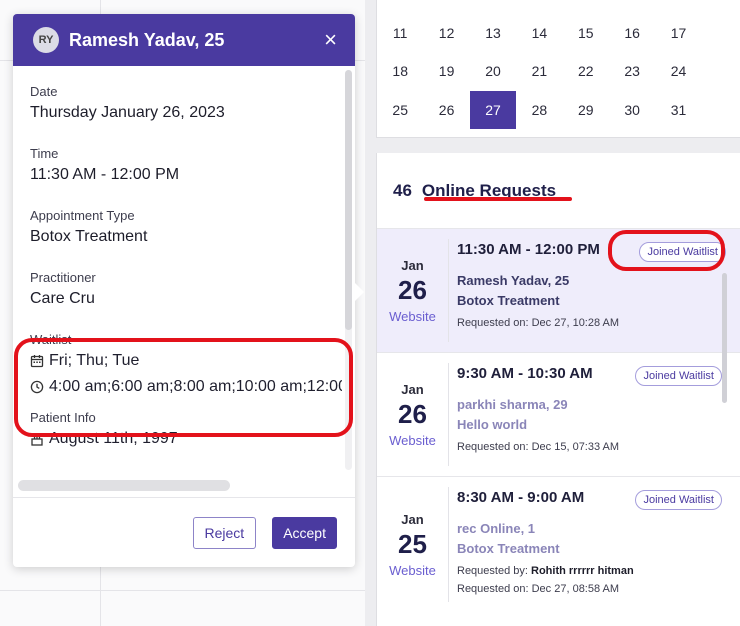  Describe the element at coordinates (400, 71) in the screenshot. I see `calendar-day: 18` at that location.